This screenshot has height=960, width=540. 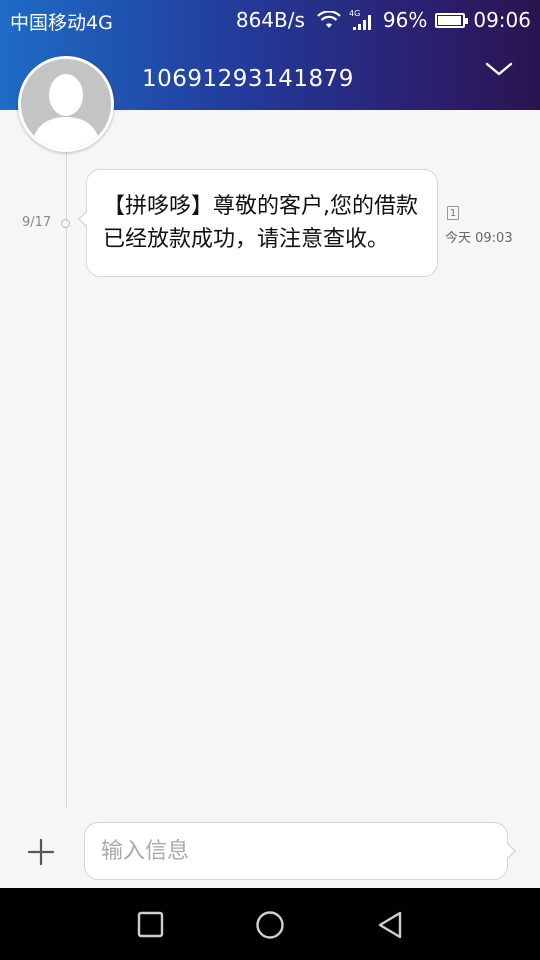 I want to click on clock: 09:06, so click(x=502, y=20).